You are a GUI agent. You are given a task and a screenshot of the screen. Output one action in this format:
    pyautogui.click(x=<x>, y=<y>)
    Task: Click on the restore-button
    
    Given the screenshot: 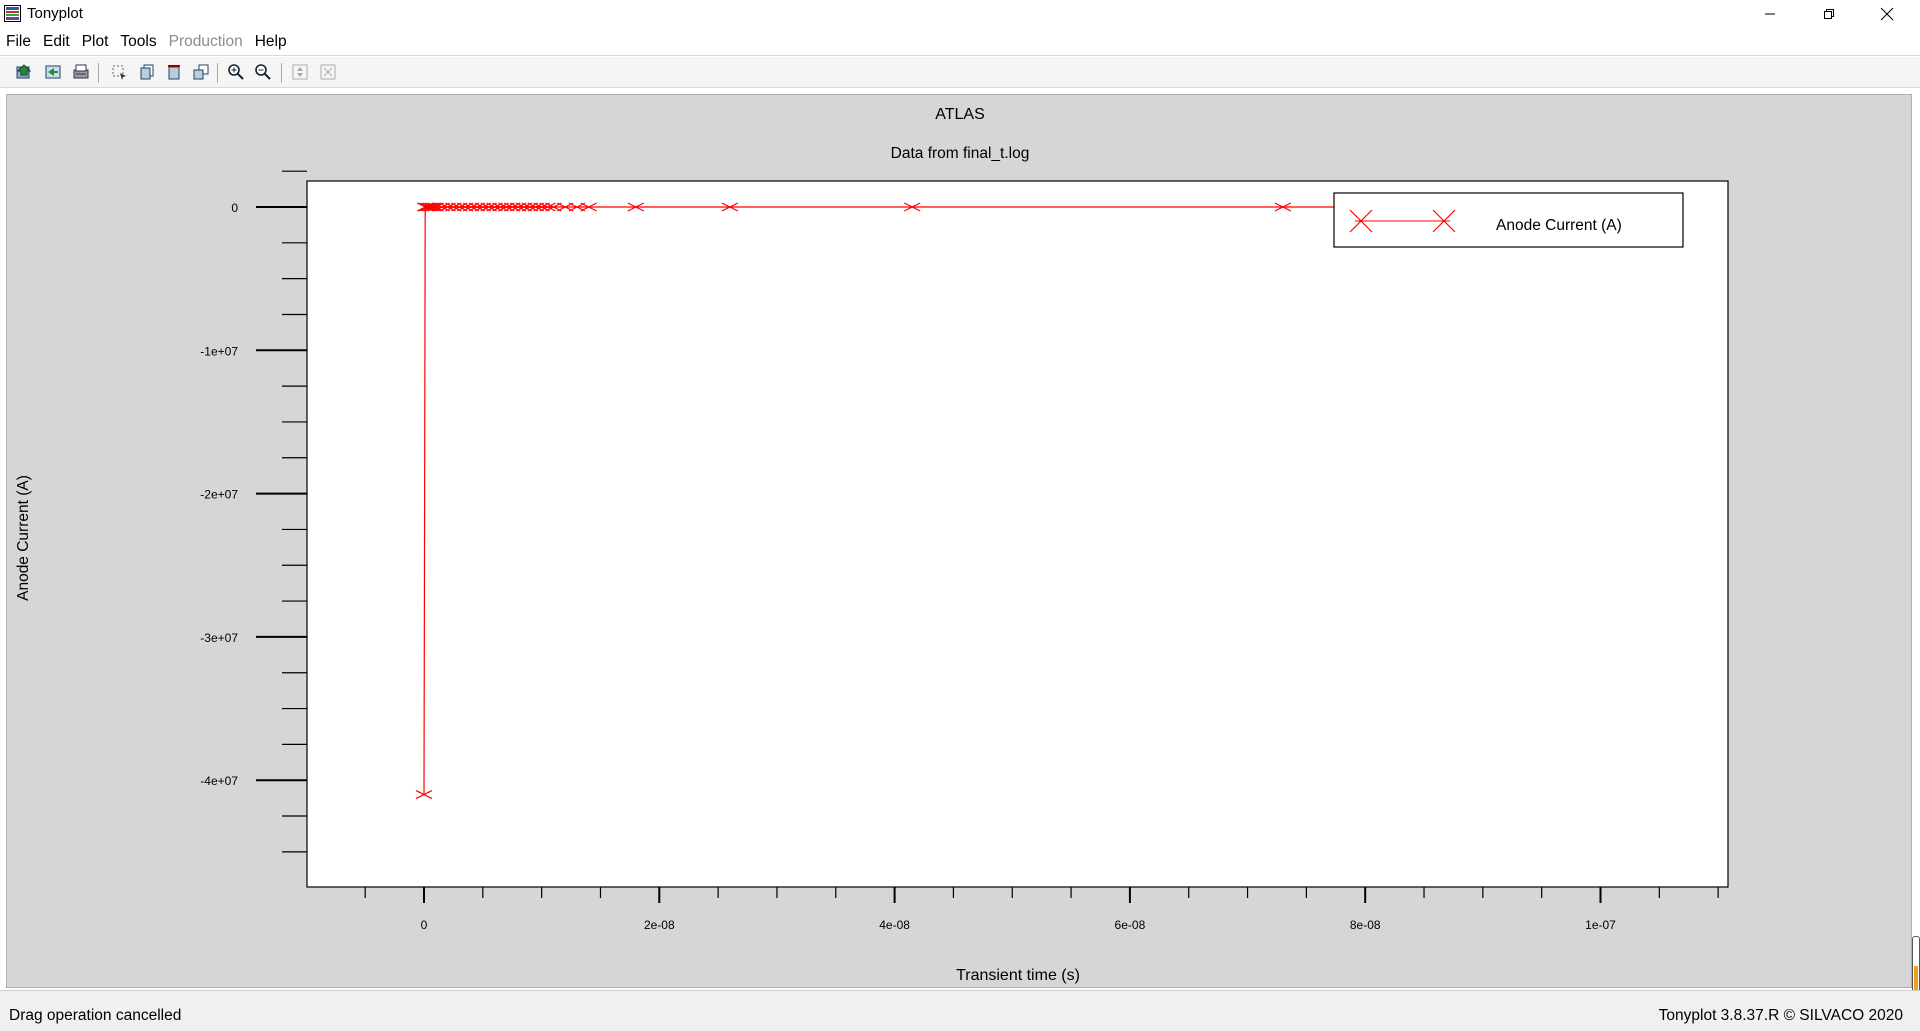 What is the action you would take?
    pyautogui.click(x=1829, y=14)
    